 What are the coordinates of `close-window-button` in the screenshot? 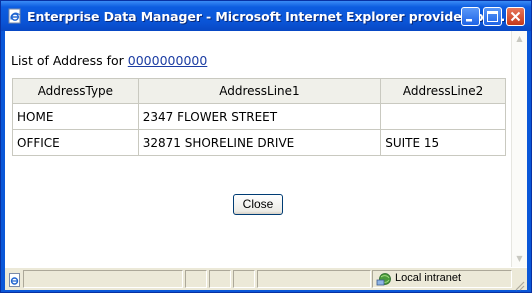 It's located at (515, 16).